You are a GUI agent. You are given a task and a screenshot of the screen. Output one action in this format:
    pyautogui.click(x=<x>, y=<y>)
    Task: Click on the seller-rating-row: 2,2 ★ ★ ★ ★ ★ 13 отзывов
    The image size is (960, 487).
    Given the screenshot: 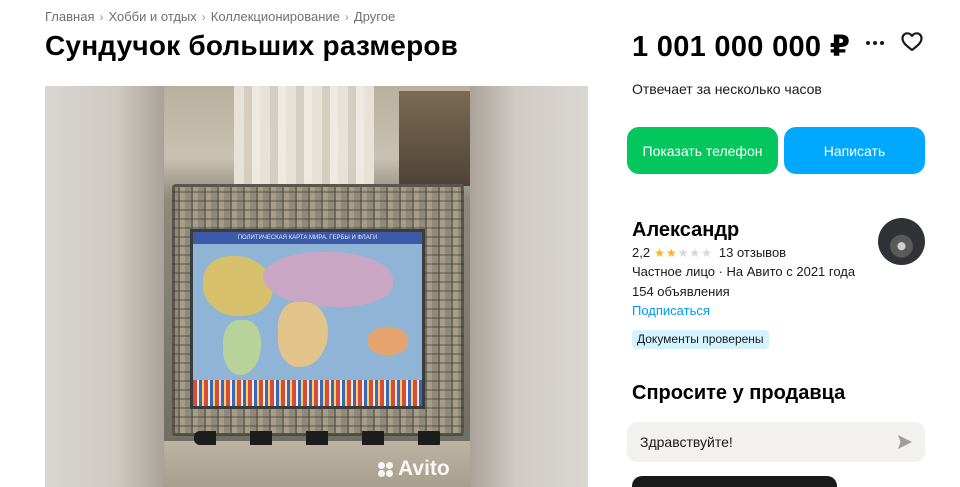 What is the action you would take?
    pyautogui.click(x=709, y=252)
    